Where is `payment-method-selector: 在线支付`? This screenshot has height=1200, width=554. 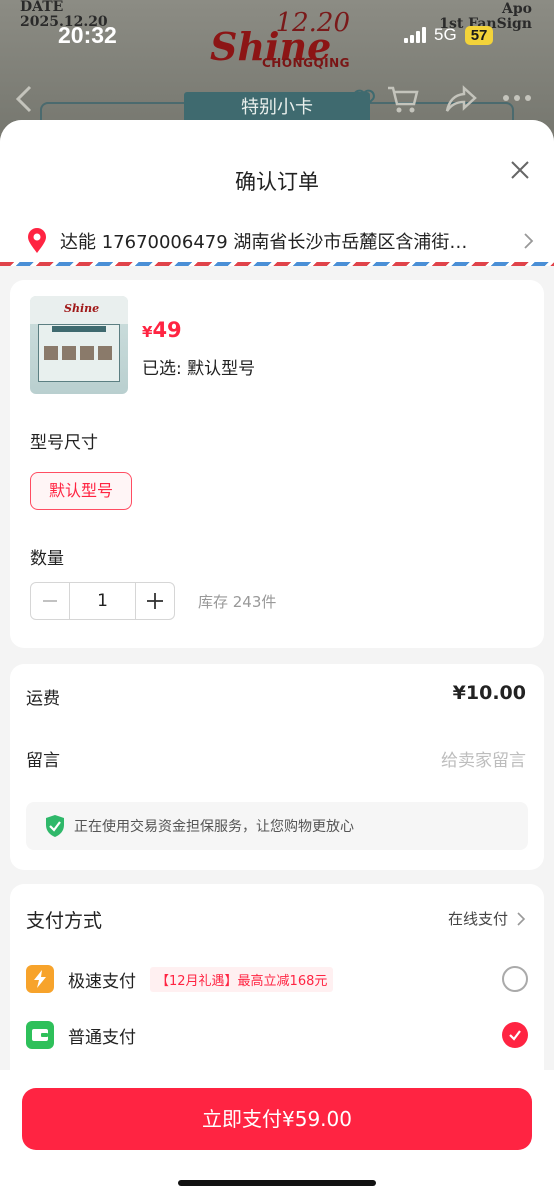 payment-method-selector: 在线支付 is located at coordinates (487, 918).